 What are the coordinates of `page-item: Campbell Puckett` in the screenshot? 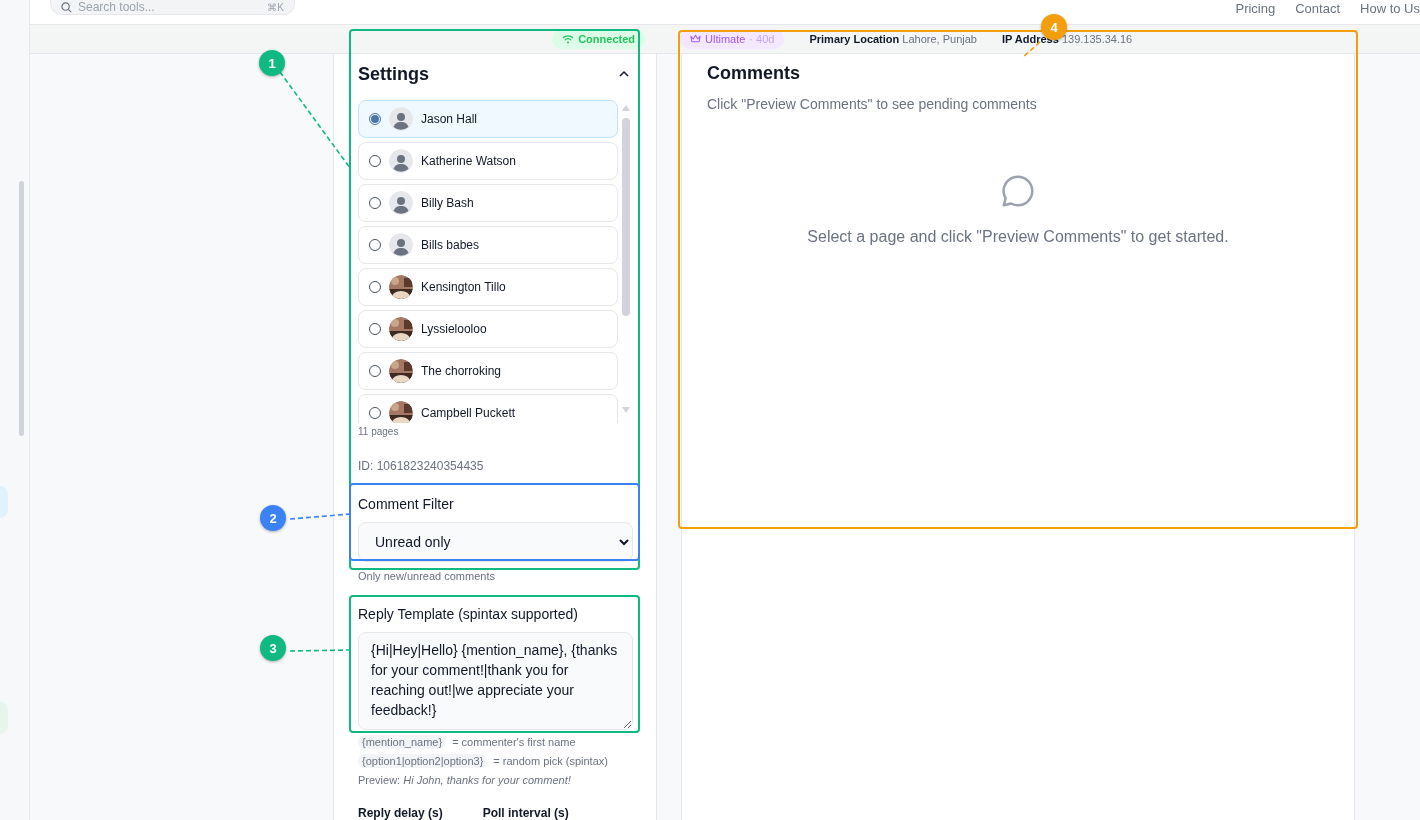 It's located at (488, 408).